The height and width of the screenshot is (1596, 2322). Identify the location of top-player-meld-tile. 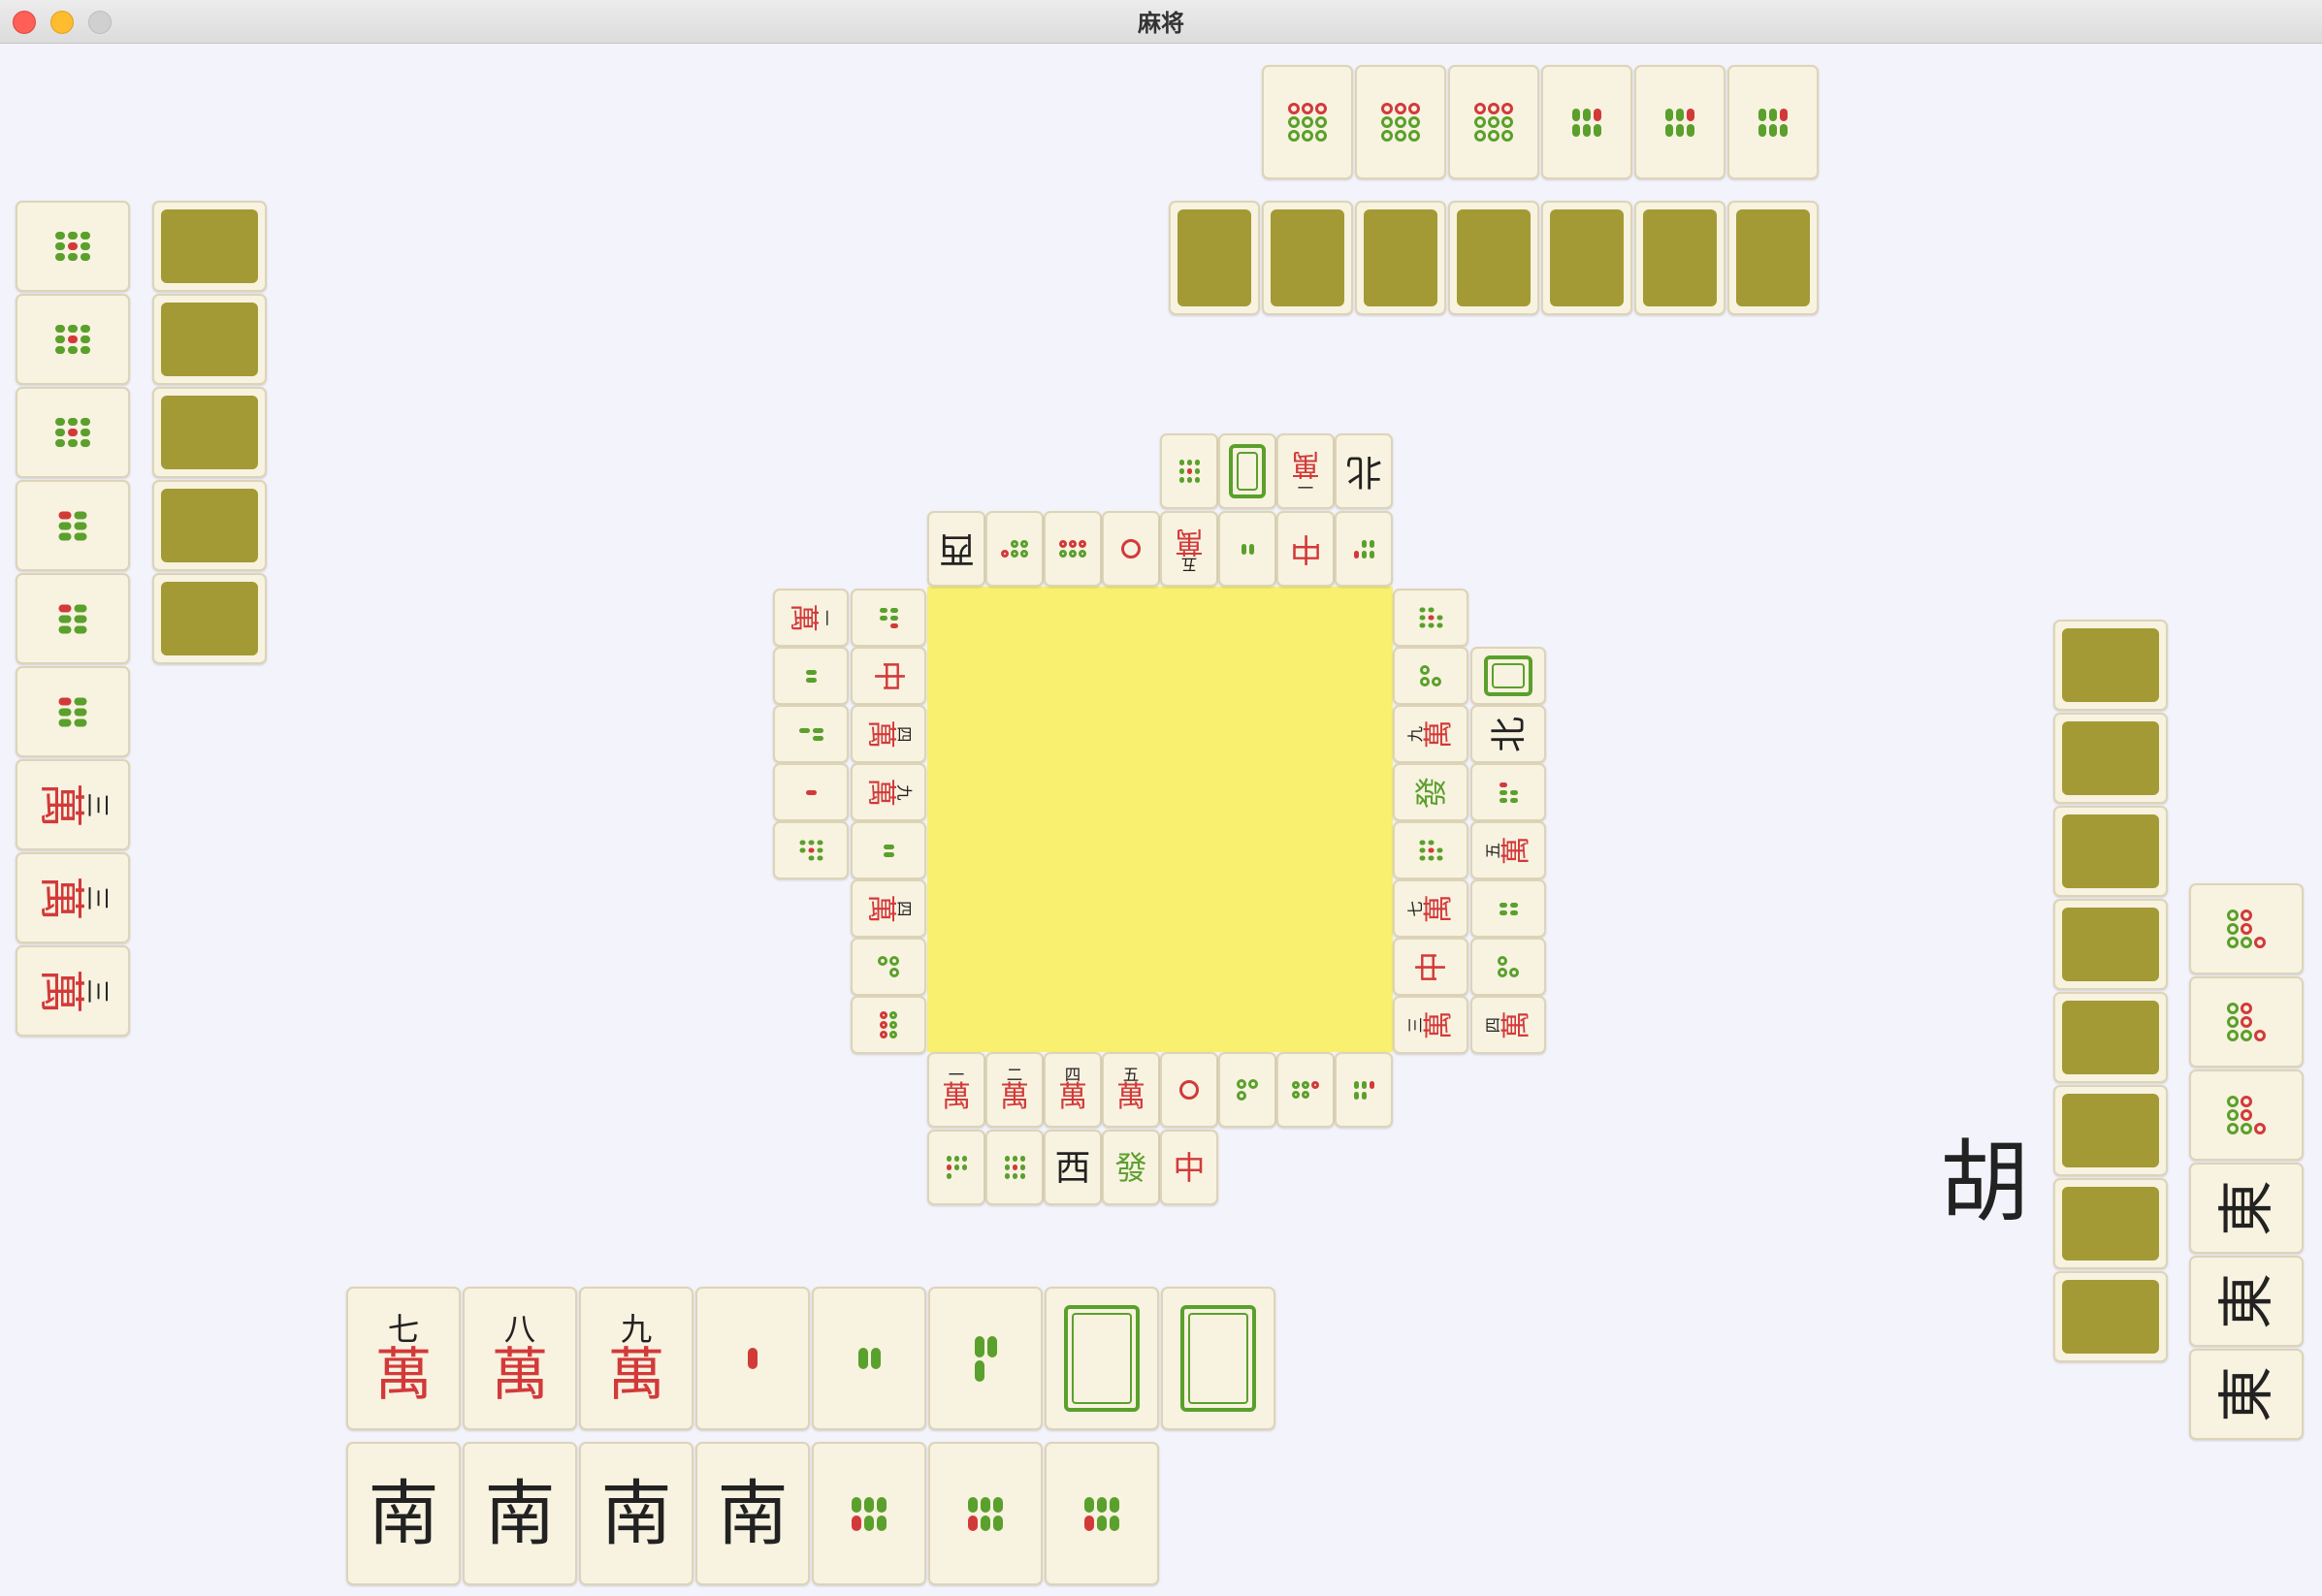
(1679, 122).